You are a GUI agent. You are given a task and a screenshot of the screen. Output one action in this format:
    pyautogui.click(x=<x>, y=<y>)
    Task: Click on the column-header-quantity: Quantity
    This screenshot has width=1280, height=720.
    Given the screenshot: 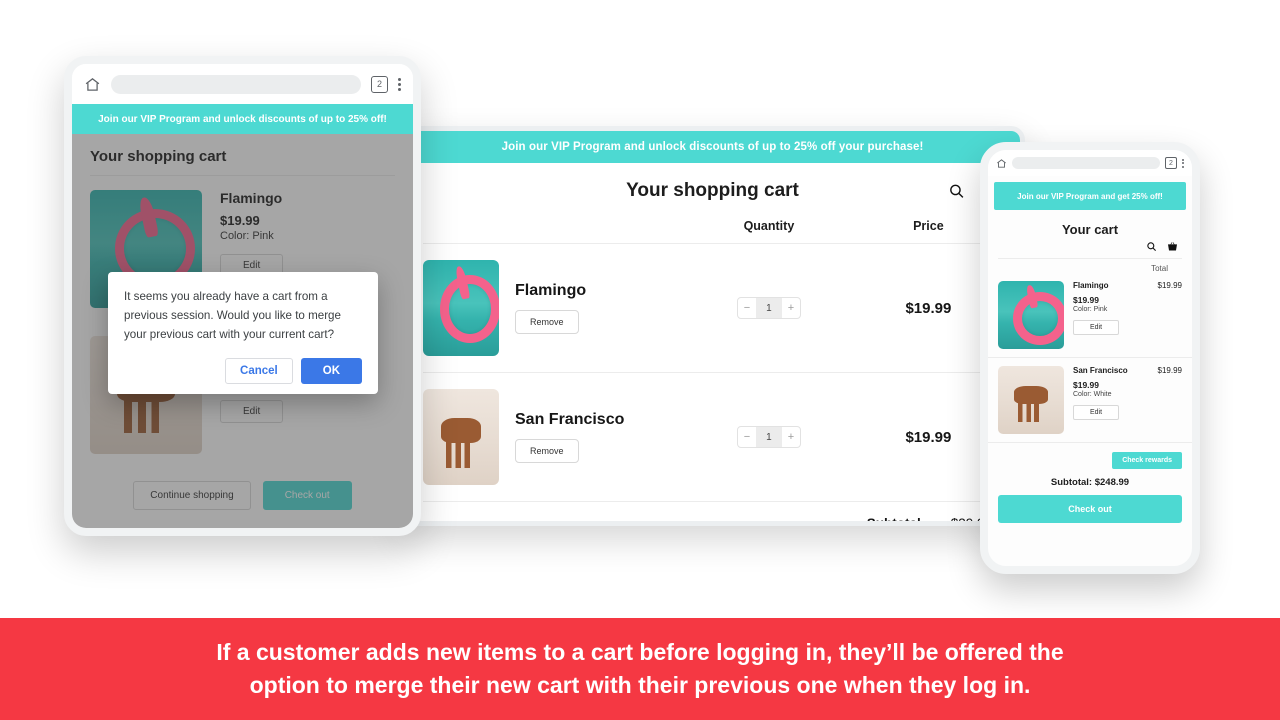 What is the action you would take?
    pyautogui.click(x=769, y=226)
    